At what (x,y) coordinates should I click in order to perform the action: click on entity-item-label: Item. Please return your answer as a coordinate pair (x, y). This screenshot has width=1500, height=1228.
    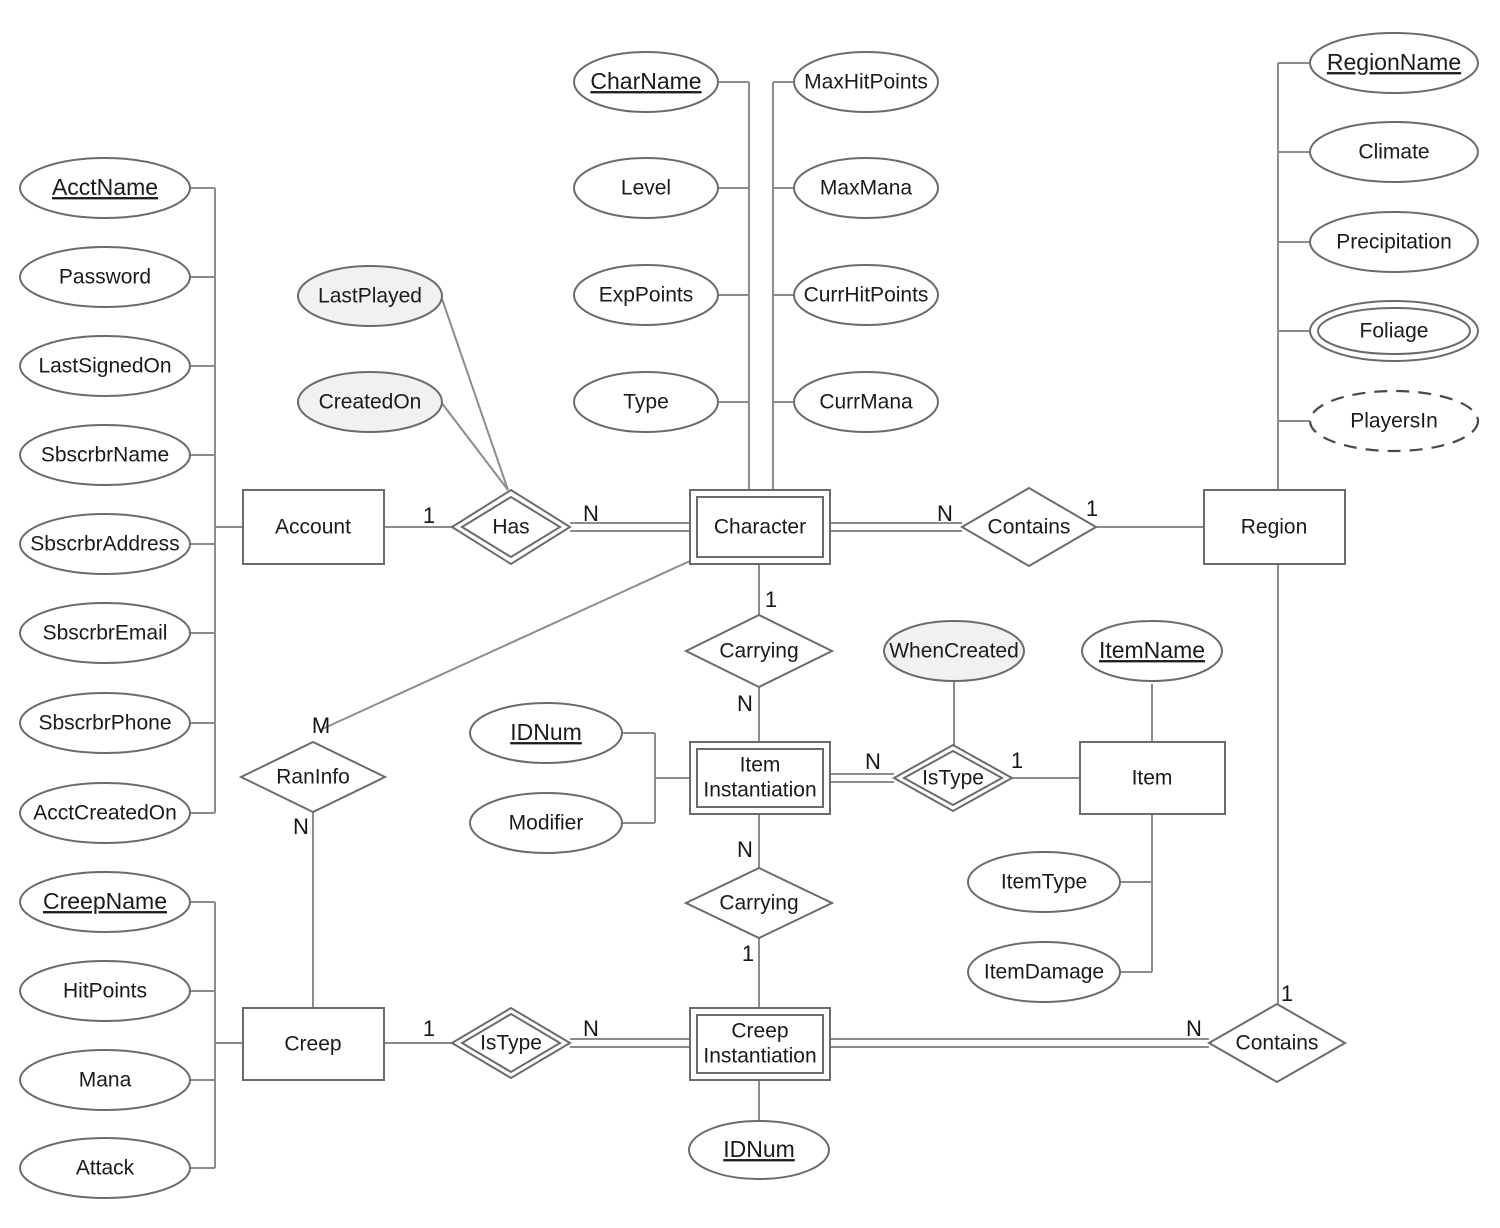
    Looking at the image, I should click on (1152, 778).